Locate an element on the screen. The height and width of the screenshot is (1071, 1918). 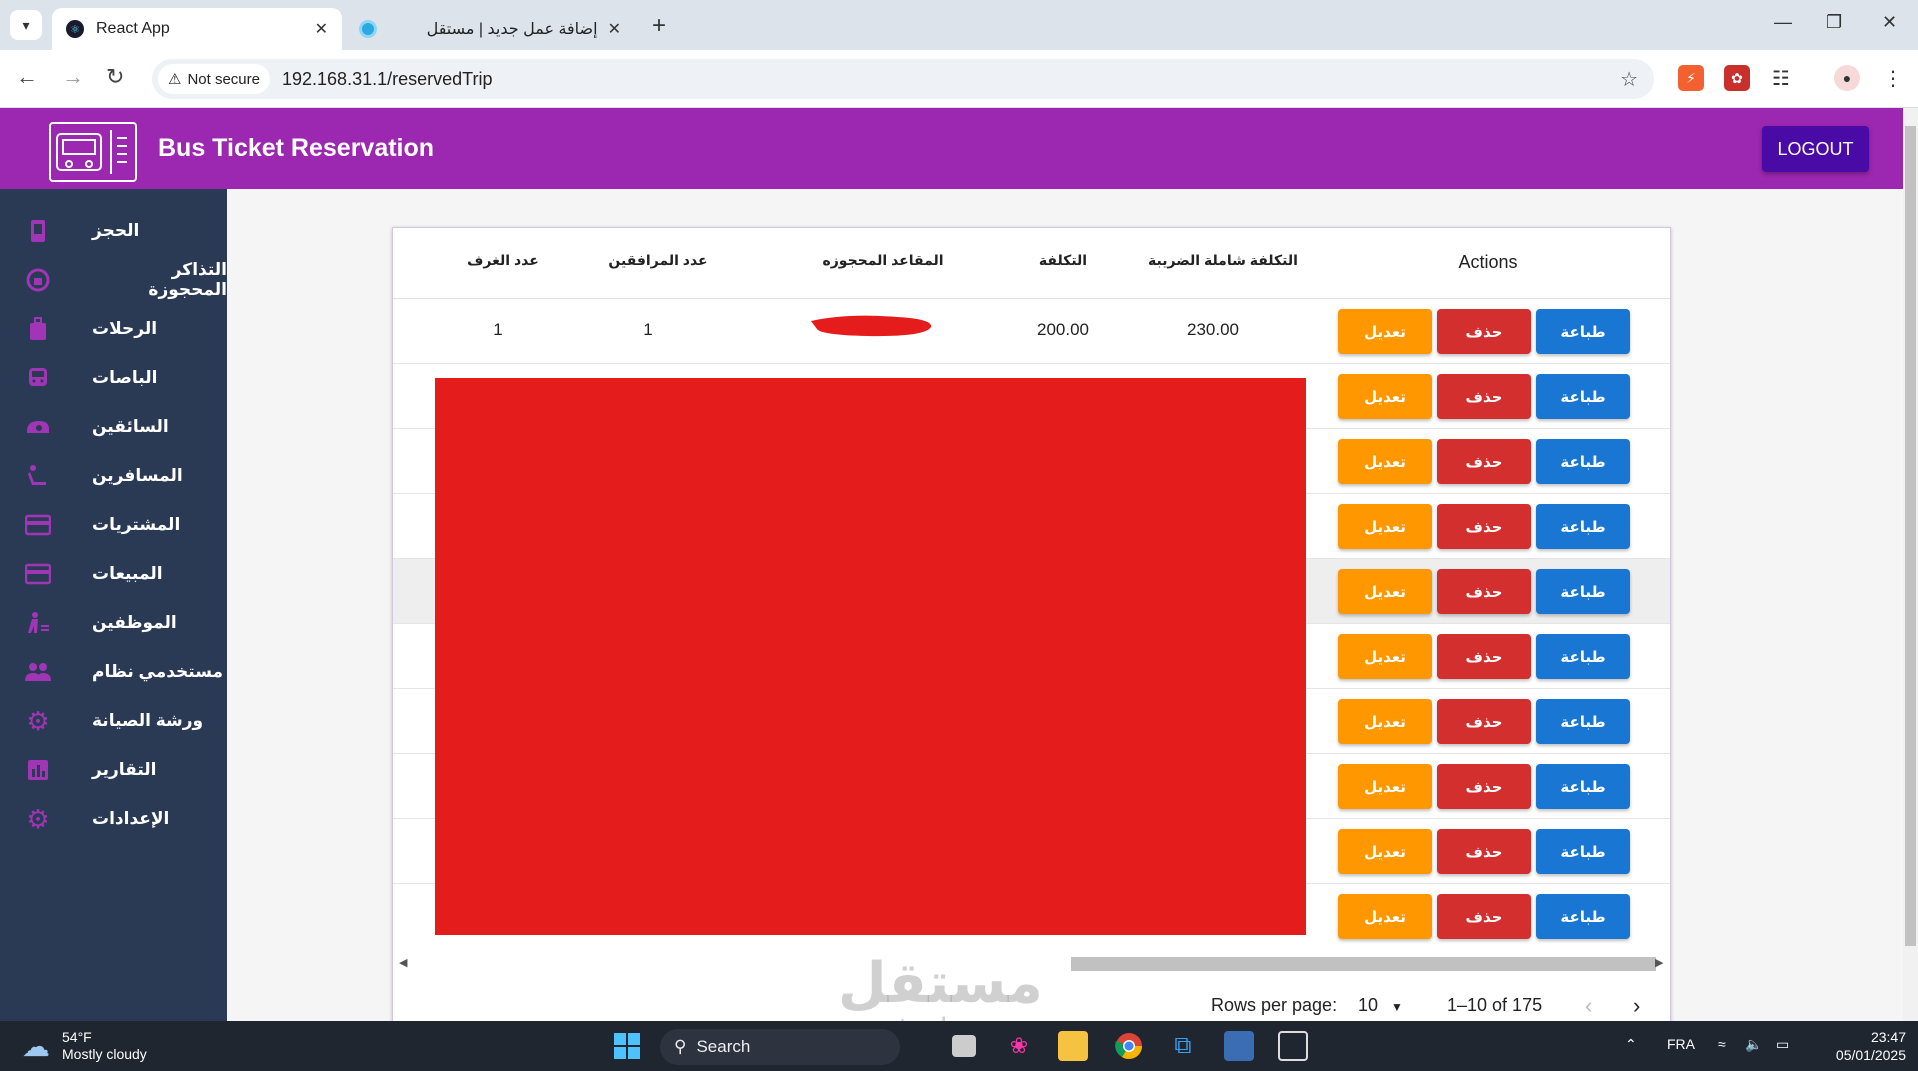
sidebar-item-buses: الباصات is located at coordinates (113, 378).